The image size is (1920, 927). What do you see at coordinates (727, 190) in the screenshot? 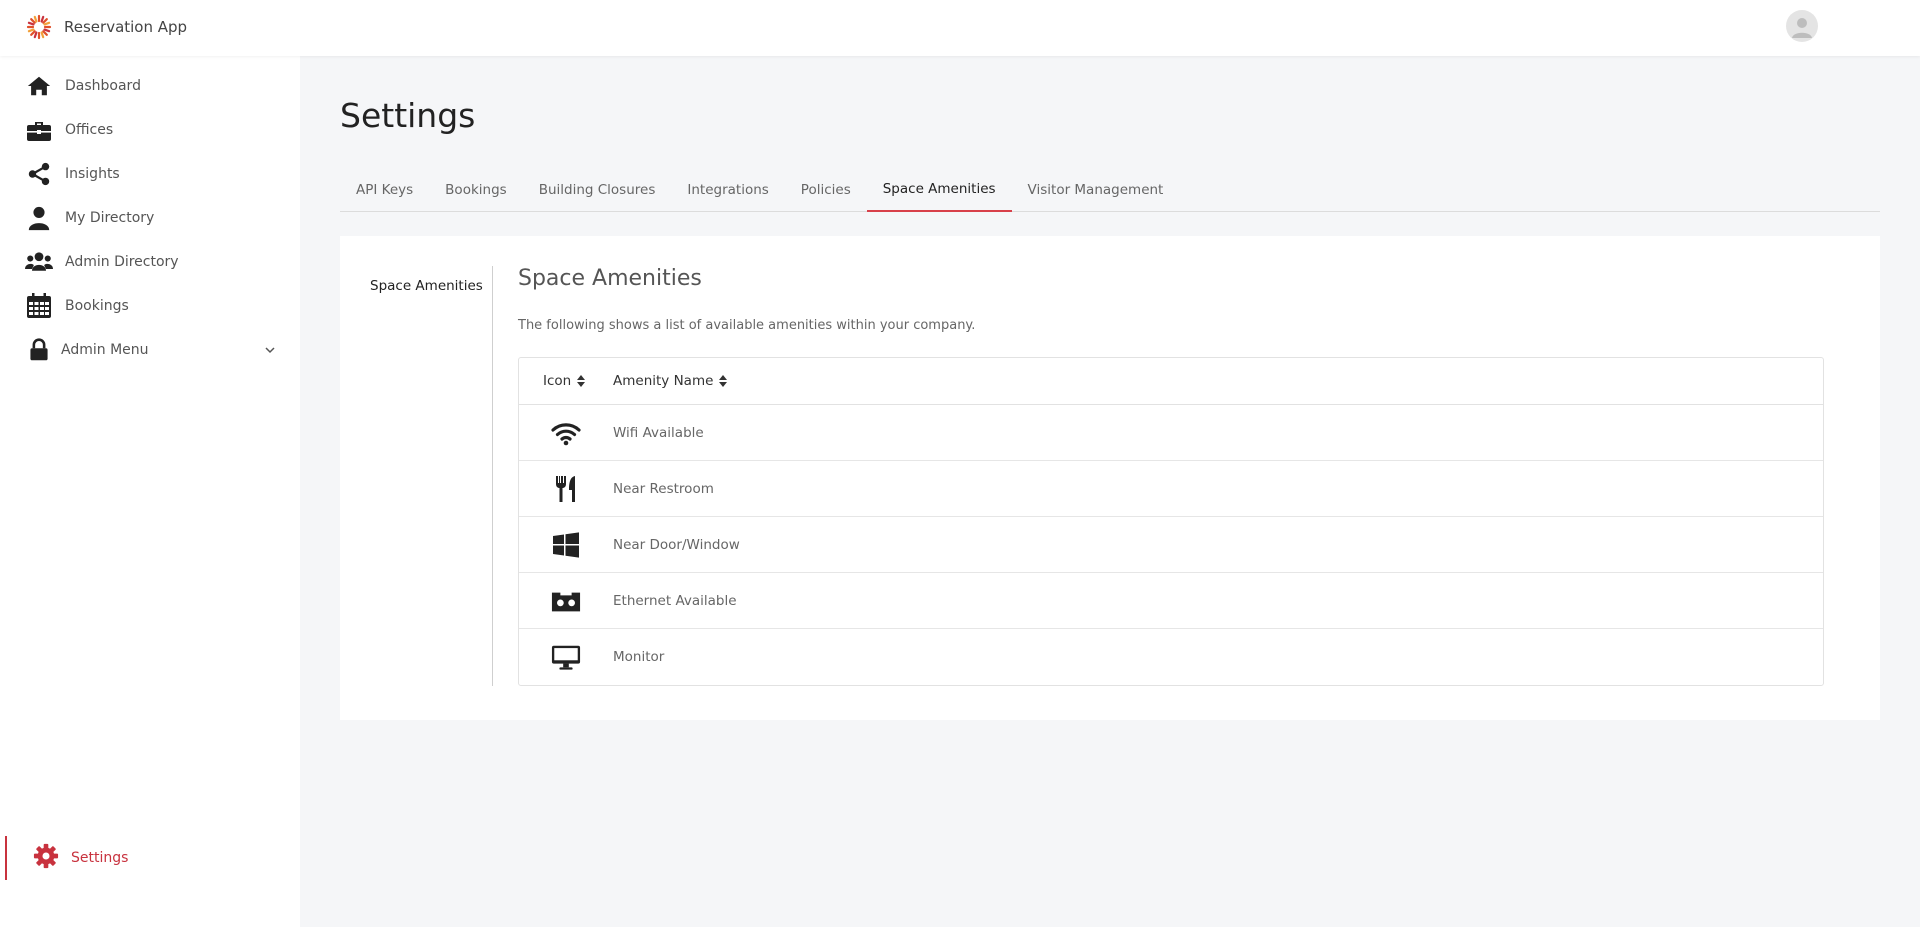
I see `tab-integrations: Integrations` at bounding box center [727, 190].